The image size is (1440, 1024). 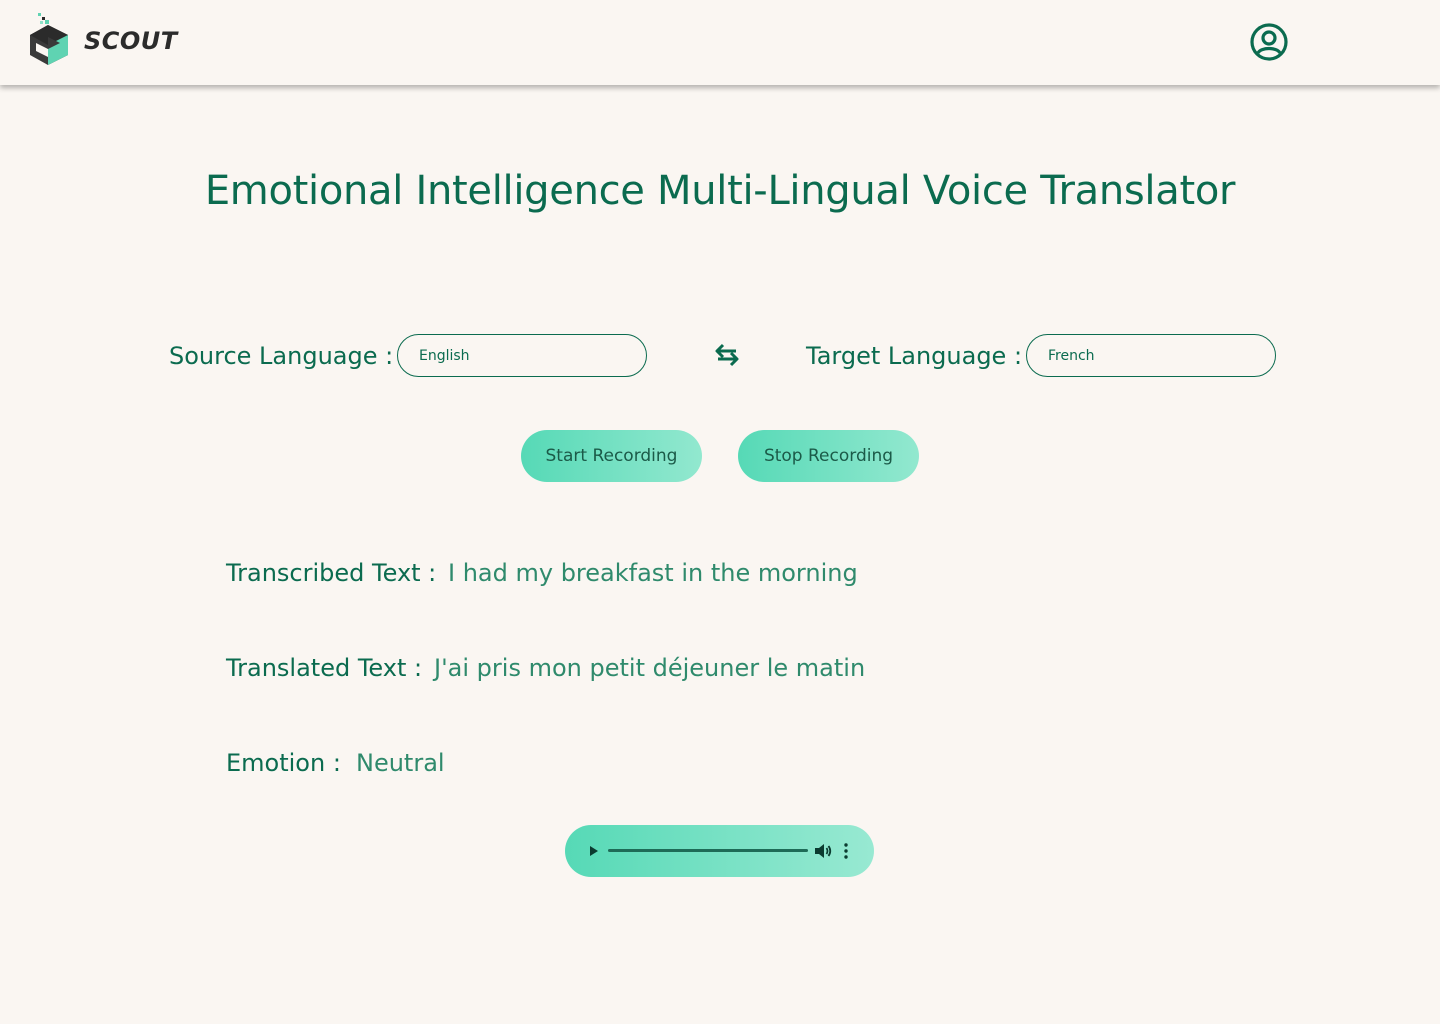 What do you see at coordinates (650, 668) in the screenshot?
I see `translated-text-value: J'ai pris mon petit déjeuner le matin` at bounding box center [650, 668].